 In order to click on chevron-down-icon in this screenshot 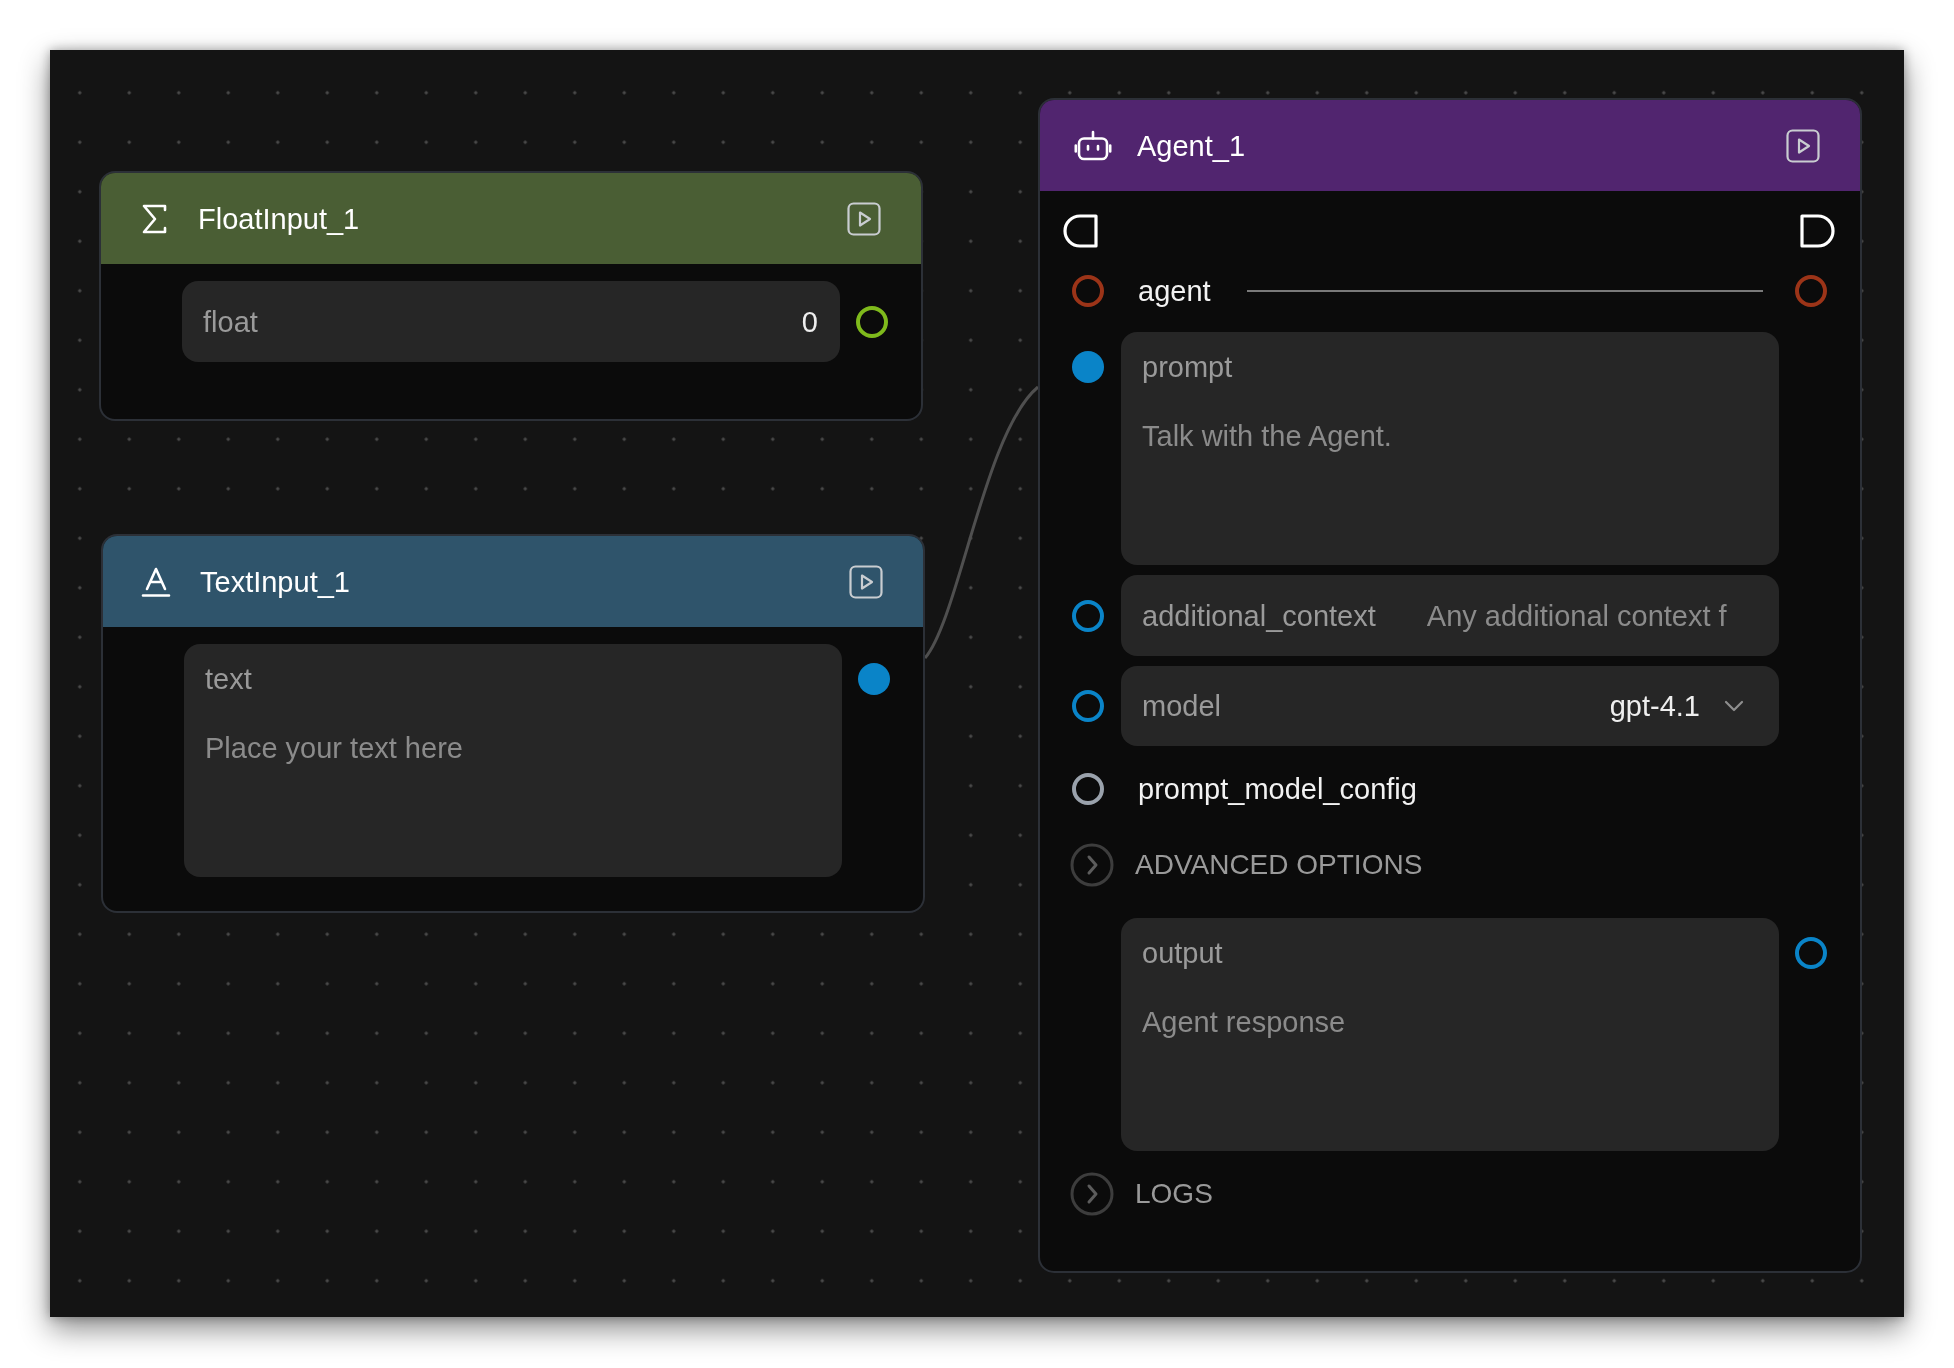, I will do `click(1734, 706)`.